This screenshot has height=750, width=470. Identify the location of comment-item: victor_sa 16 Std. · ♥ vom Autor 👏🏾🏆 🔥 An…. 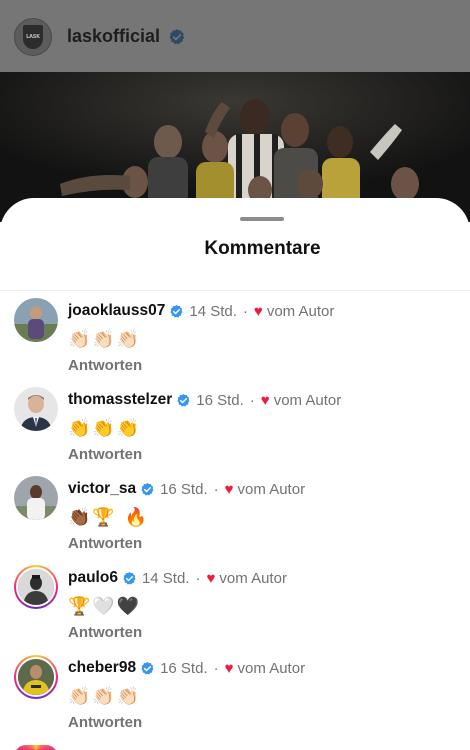
(235, 520).